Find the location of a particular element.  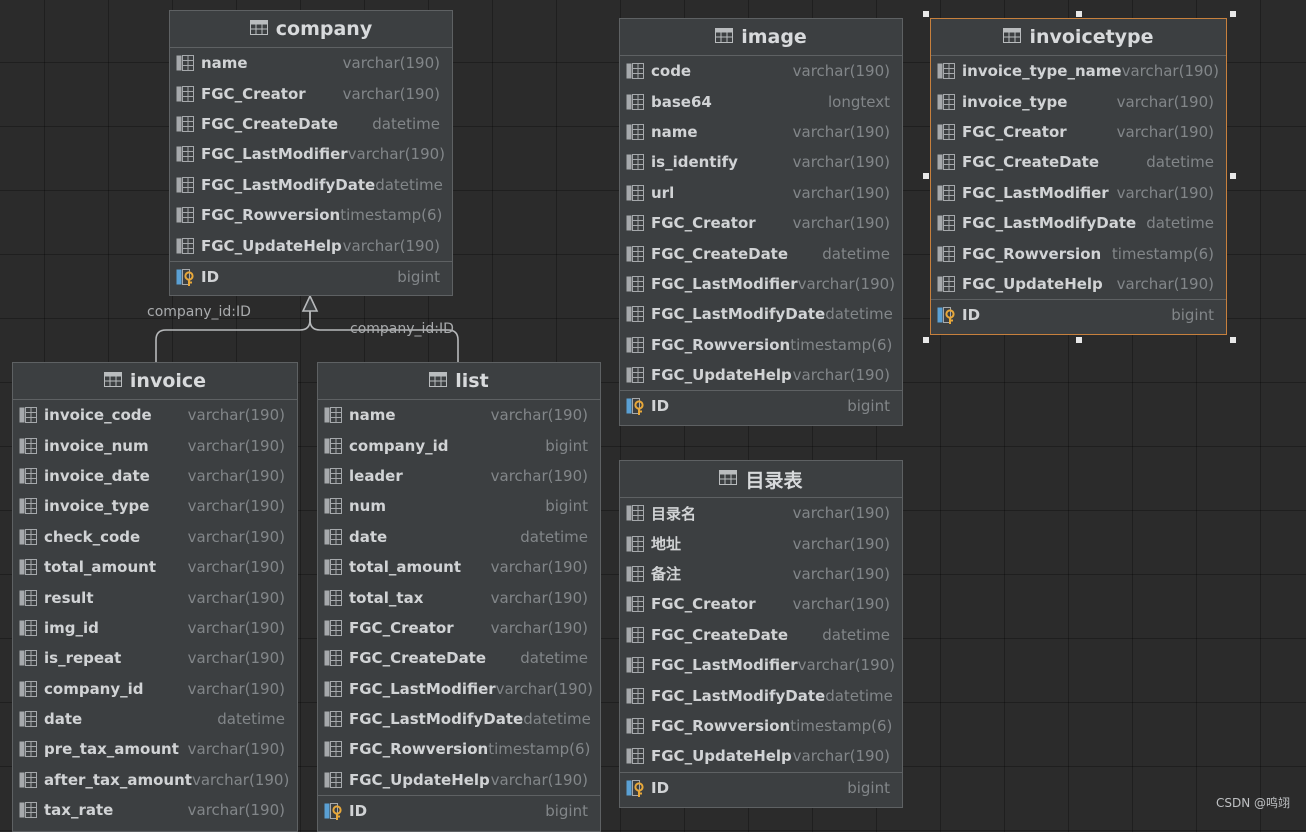

column-row: invoice_code varchar(190) is located at coordinates (155, 415).